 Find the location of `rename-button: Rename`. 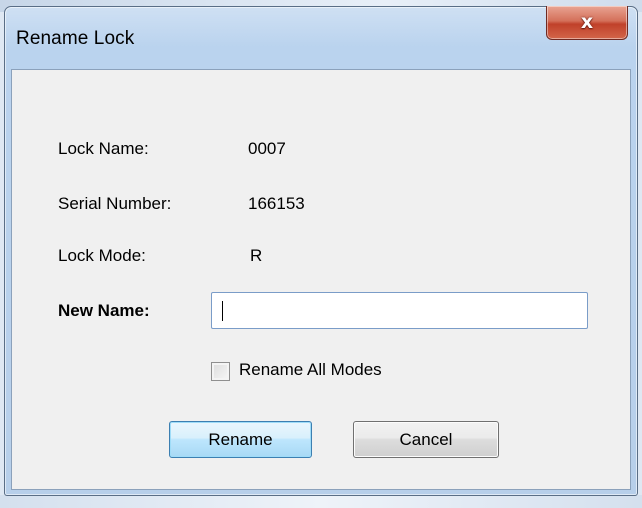

rename-button: Rename is located at coordinates (240, 439).